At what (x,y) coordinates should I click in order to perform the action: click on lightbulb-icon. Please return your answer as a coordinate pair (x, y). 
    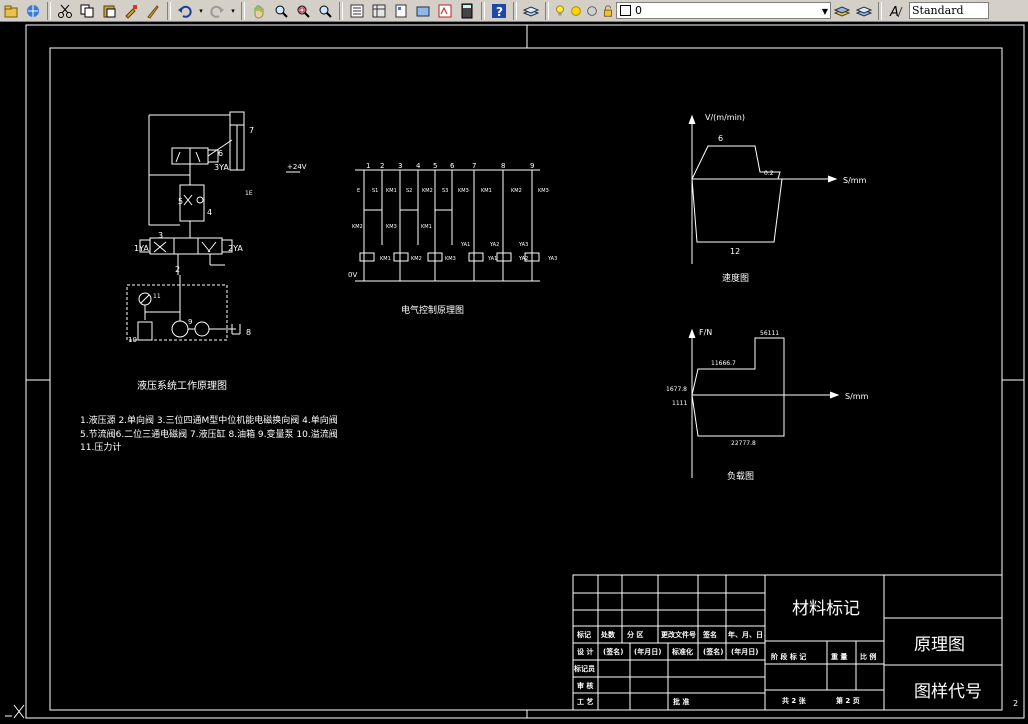
    Looking at the image, I should click on (560, 11).